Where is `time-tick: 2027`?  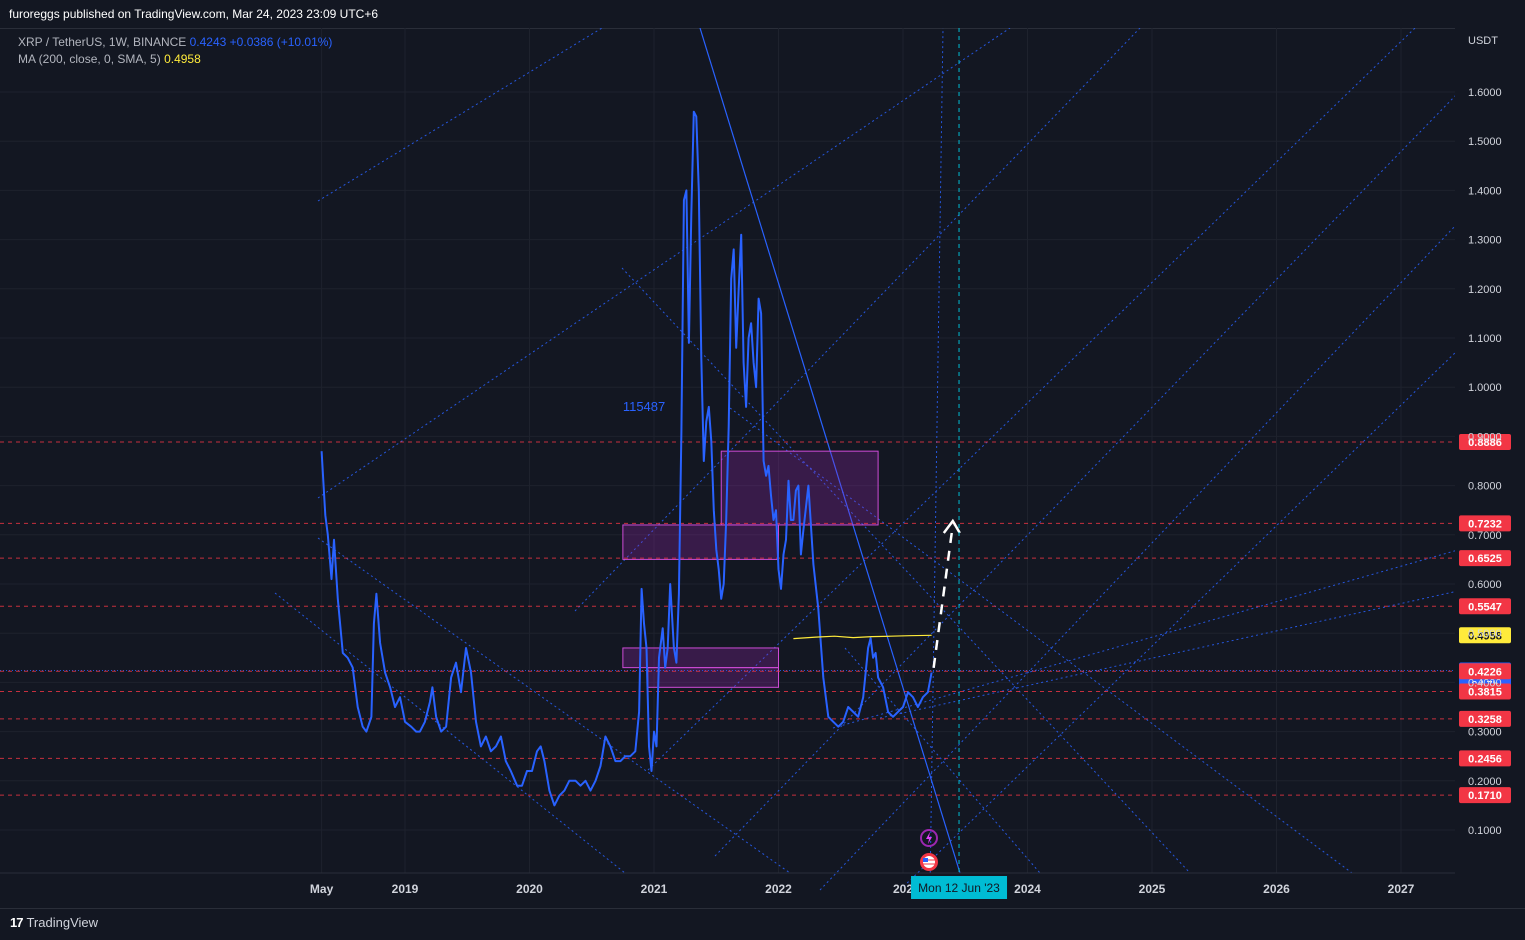
time-tick: 2027 is located at coordinates (1401, 889).